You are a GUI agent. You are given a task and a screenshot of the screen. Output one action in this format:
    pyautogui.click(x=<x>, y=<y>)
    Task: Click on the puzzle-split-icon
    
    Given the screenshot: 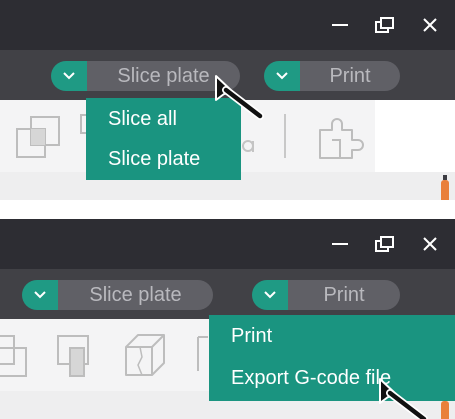 What is the action you would take?
    pyautogui.click(x=338, y=136)
    